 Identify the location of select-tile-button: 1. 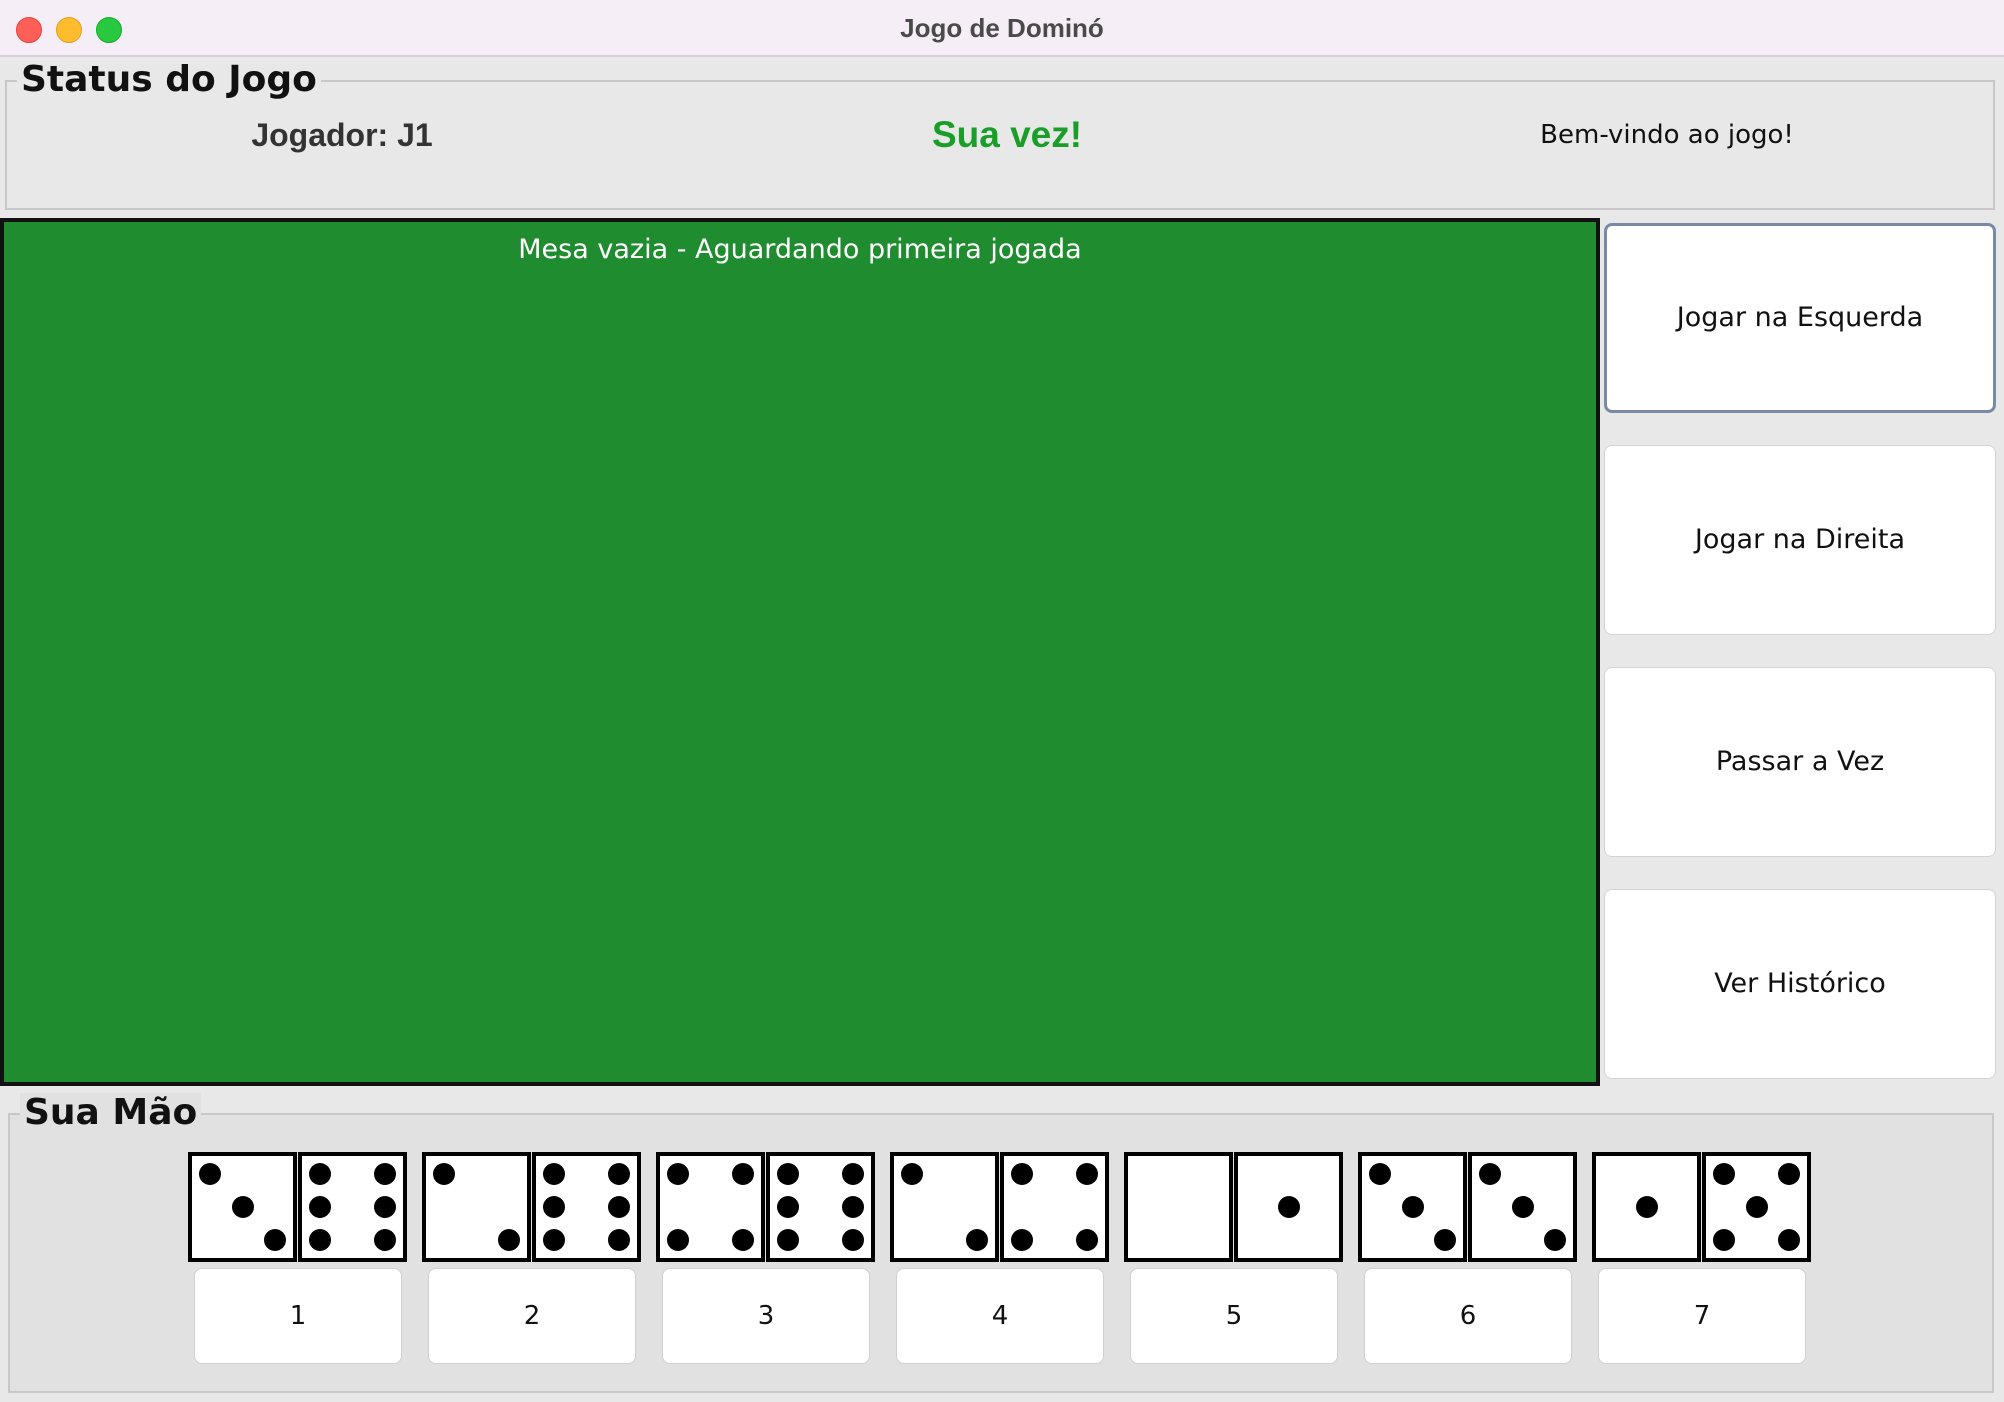
(298, 1316).